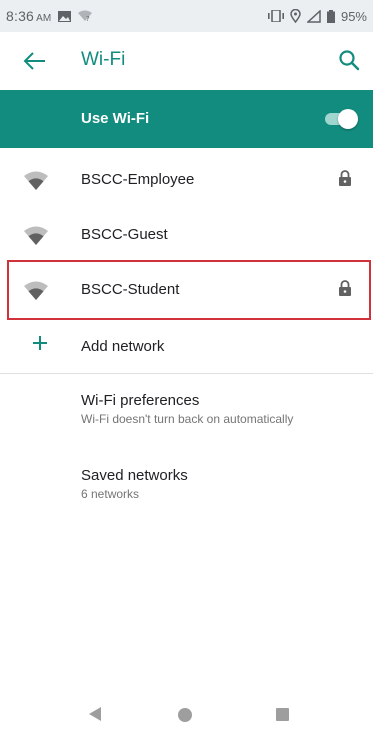  I want to click on saved-networks-item: Saved networks 6 networks, so click(134, 484).